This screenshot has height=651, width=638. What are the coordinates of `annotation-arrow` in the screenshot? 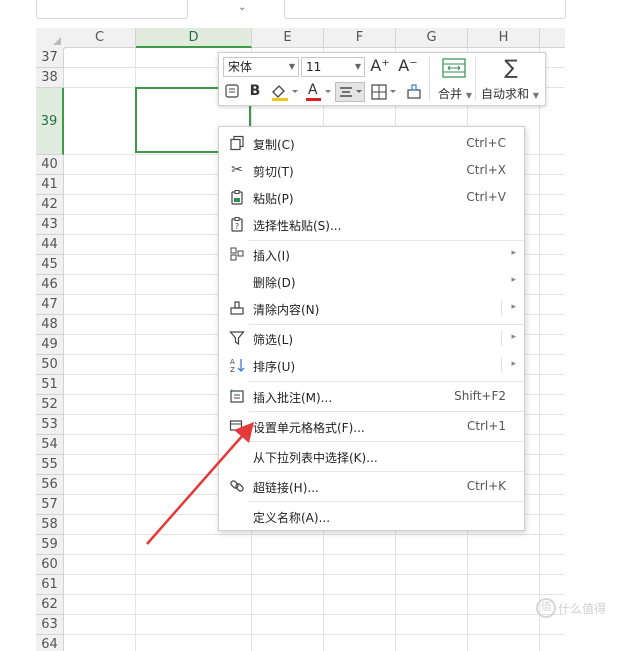 It's located at (200, 483).